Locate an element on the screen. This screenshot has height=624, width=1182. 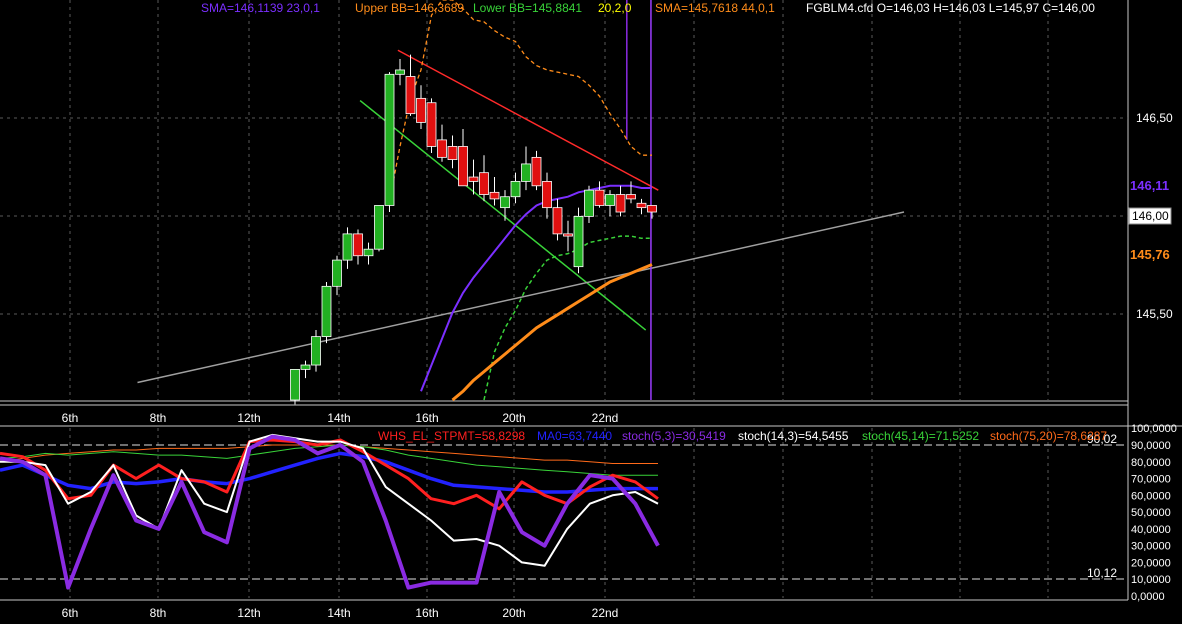
osc-tick-label: 10,0000 is located at coordinates (1151, 580).